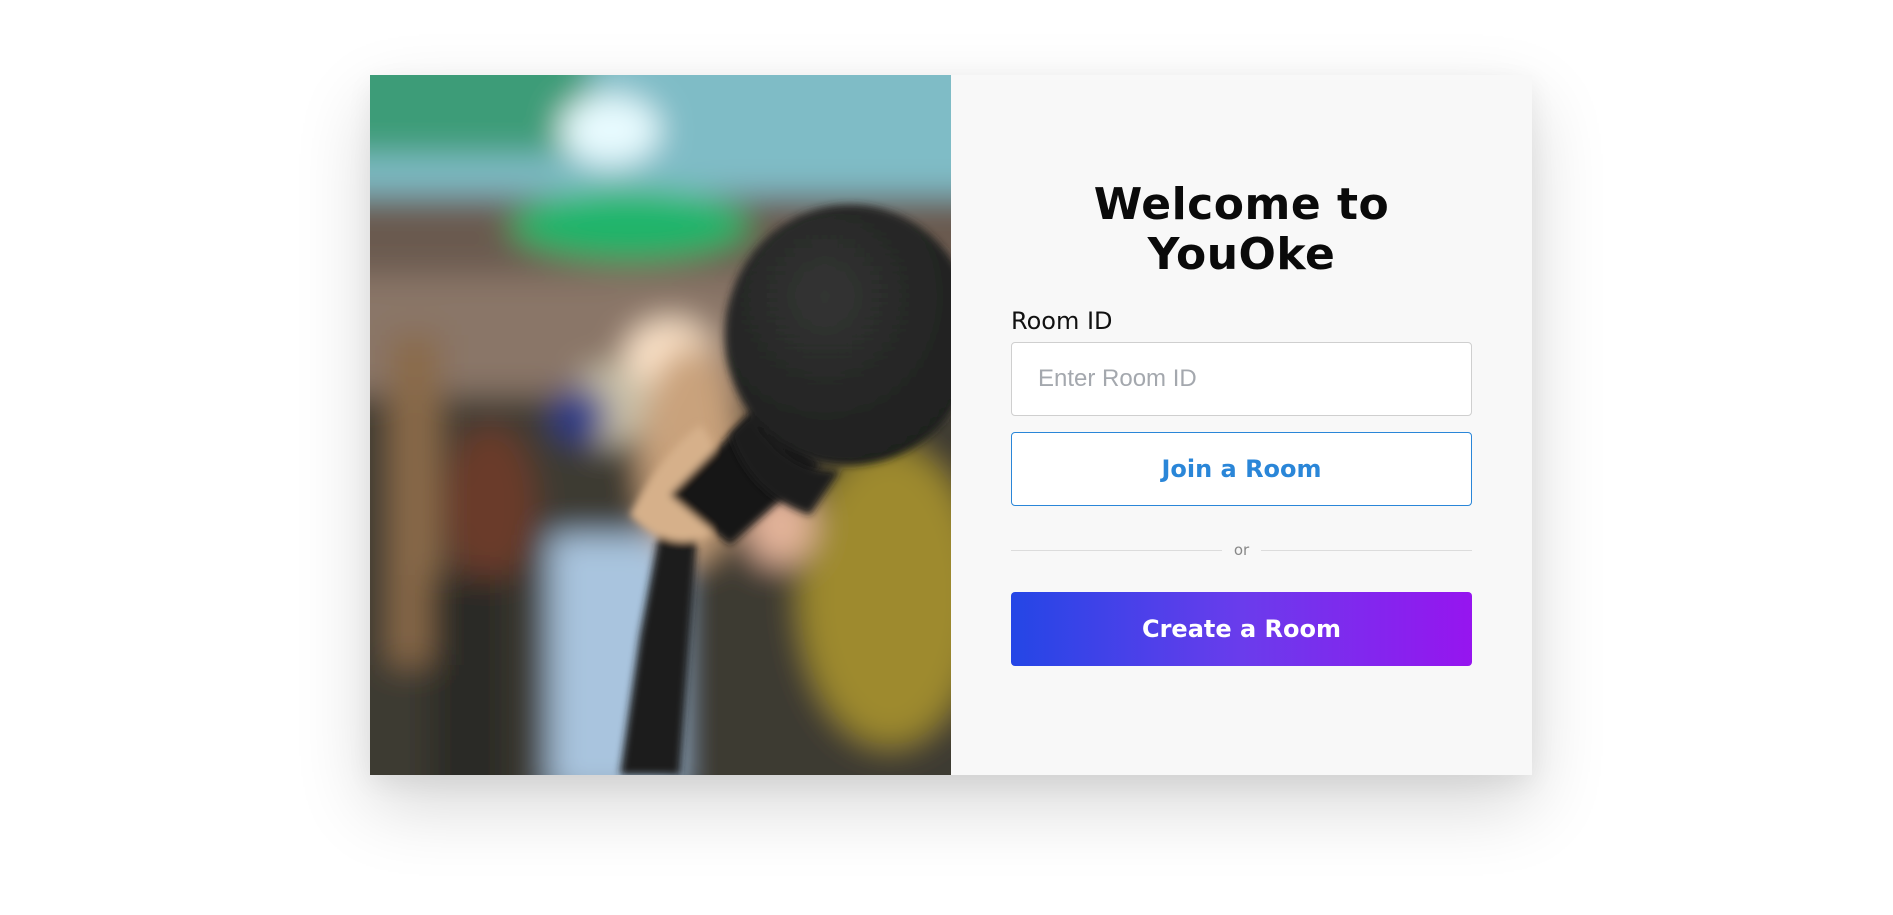  What do you see at coordinates (1367, 550) in the screenshot?
I see `divider-line-right` at bounding box center [1367, 550].